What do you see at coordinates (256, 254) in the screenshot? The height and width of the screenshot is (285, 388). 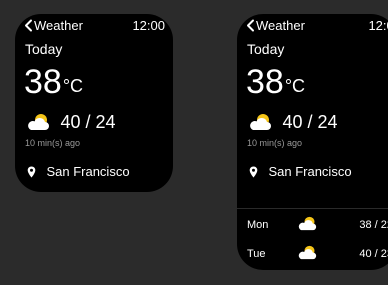 I see `forecast-day: Tue` at bounding box center [256, 254].